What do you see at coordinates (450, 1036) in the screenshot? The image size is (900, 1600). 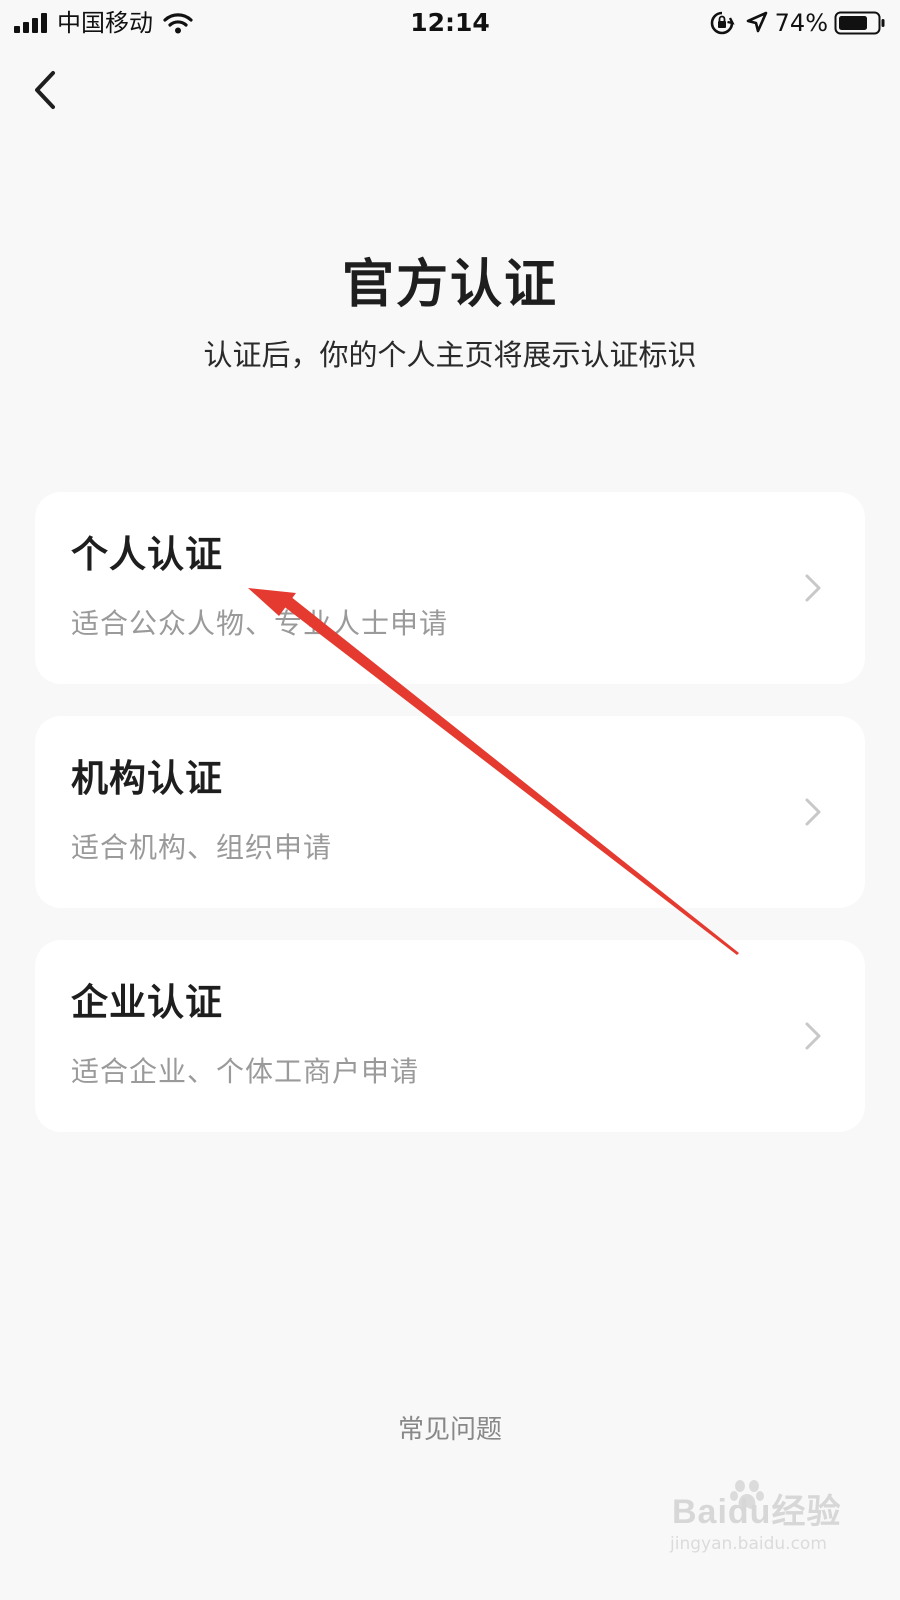 I see `enterprise-verification-card: 企业认证 适合企业、个体工商户申请` at bounding box center [450, 1036].